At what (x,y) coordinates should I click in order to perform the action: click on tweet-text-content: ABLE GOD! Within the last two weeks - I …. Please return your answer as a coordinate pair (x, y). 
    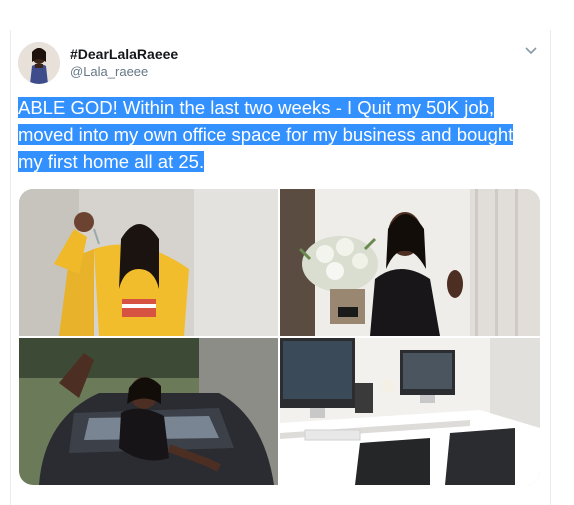
    Looking at the image, I should click on (266, 134).